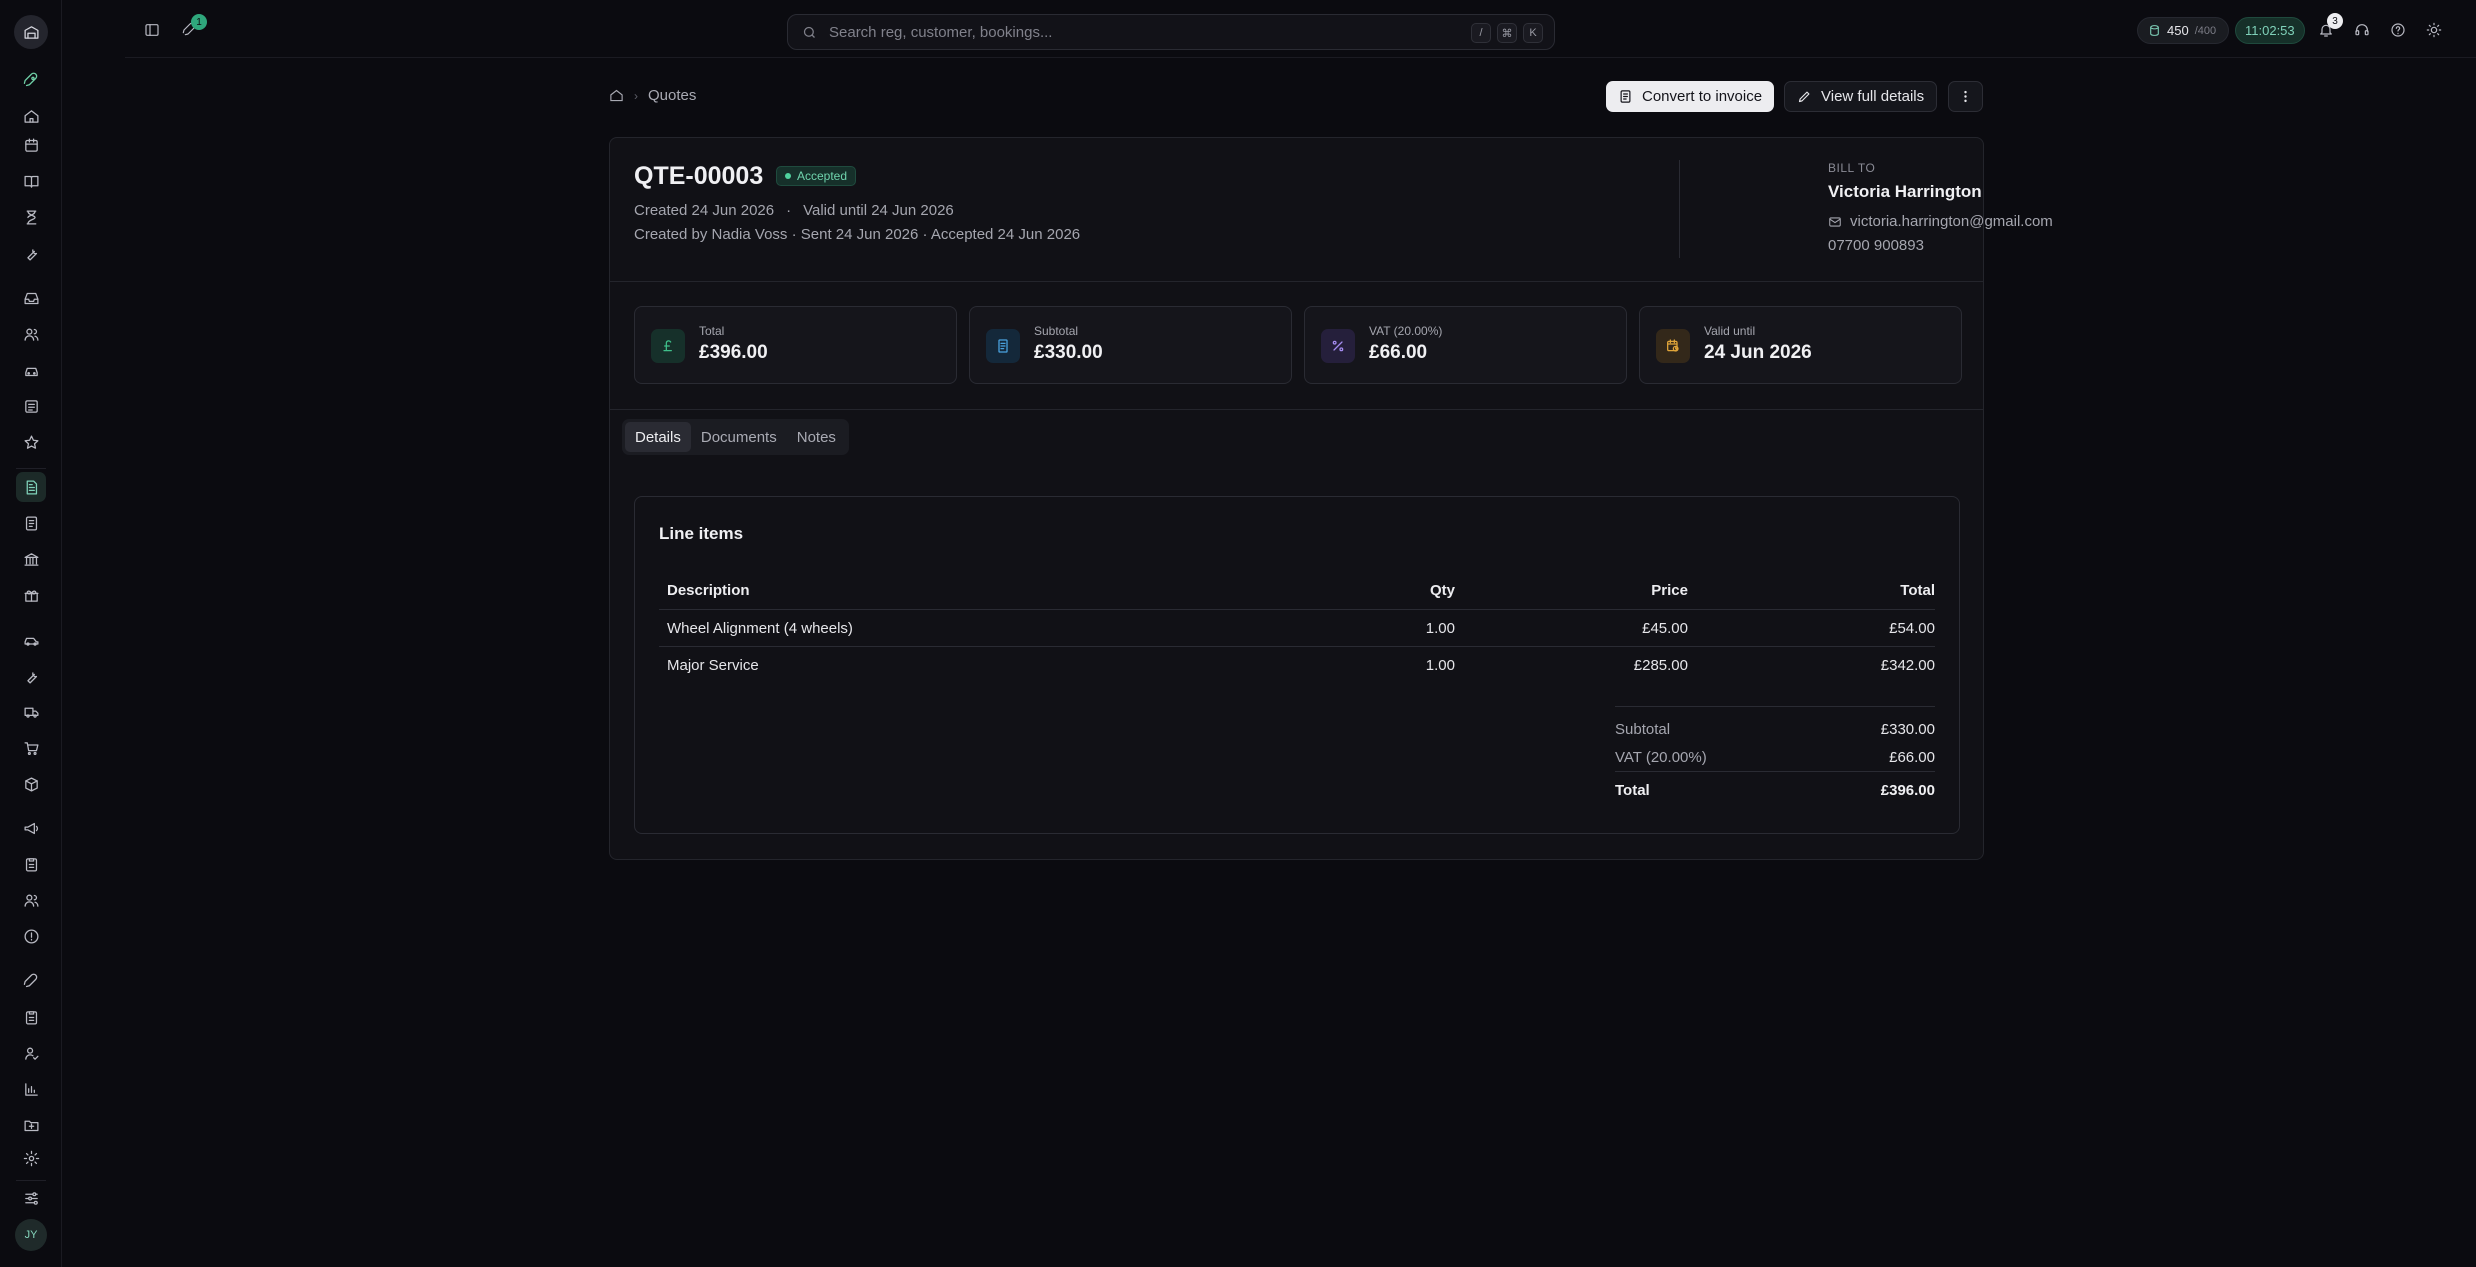 This screenshot has width=2476, height=1267. What do you see at coordinates (152, 30) in the screenshot?
I see `sidebar-toggle-icon` at bounding box center [152, 30].